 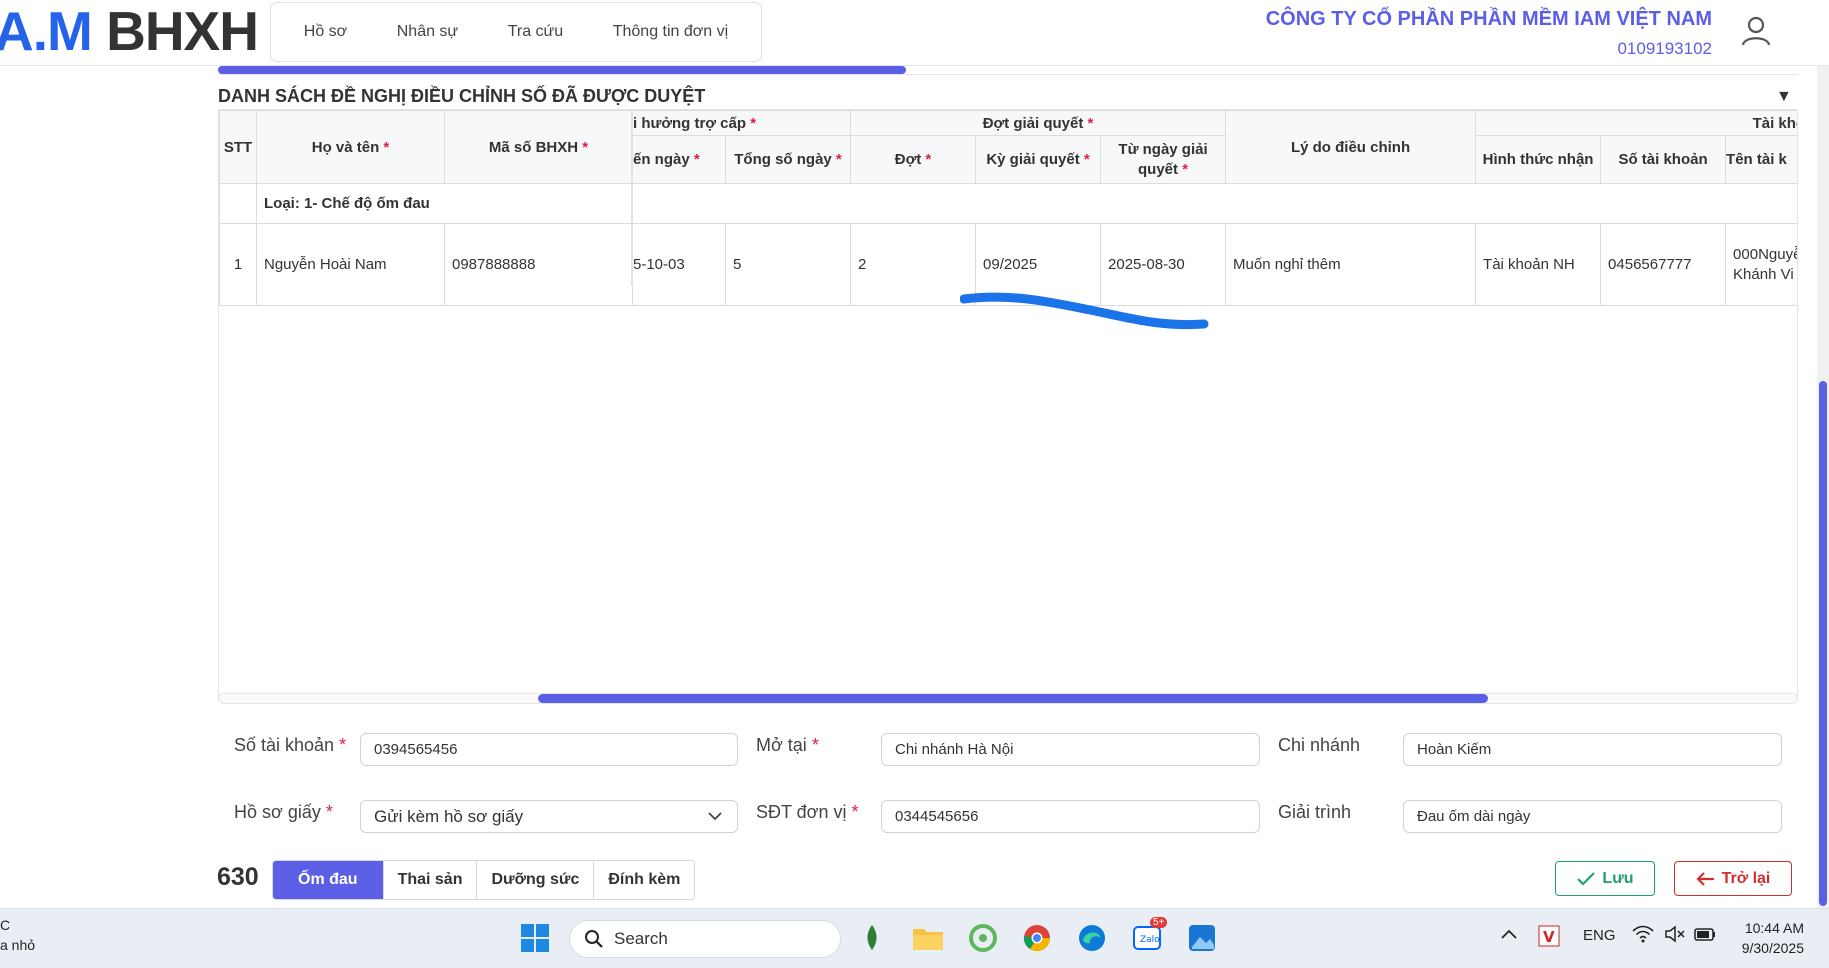 What do you see at coordinates (350, 264) in the screenshot?
I see `cell-name: Nguyễn Hoài Nam` at bounding box center [350, 264].